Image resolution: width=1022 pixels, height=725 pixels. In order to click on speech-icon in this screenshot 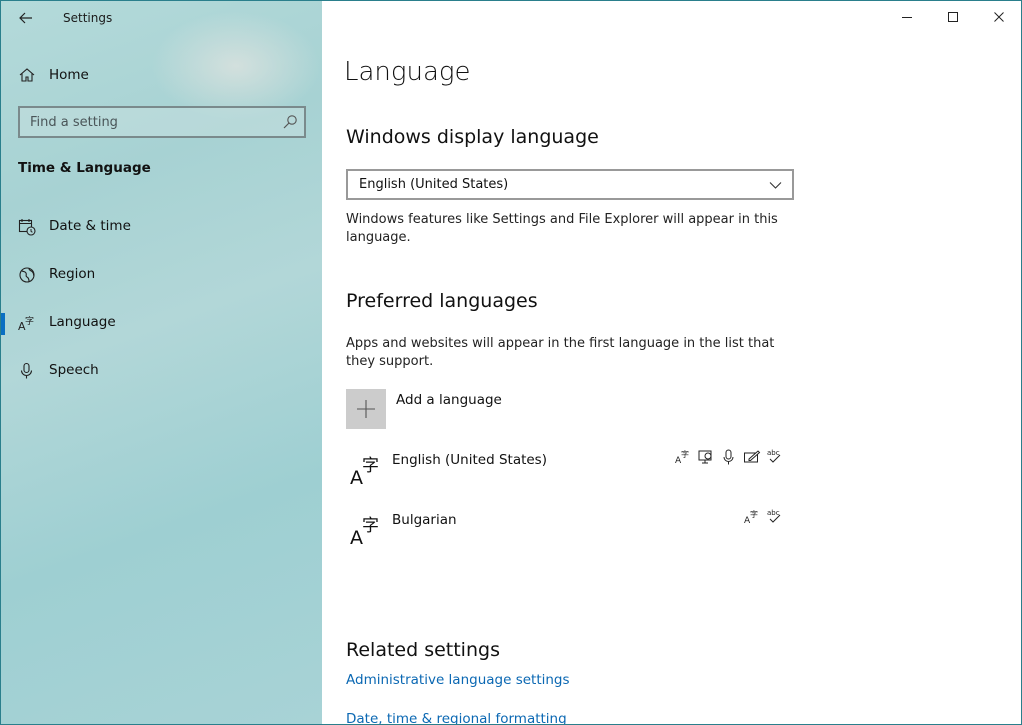, I will do `click(729, 457)`.